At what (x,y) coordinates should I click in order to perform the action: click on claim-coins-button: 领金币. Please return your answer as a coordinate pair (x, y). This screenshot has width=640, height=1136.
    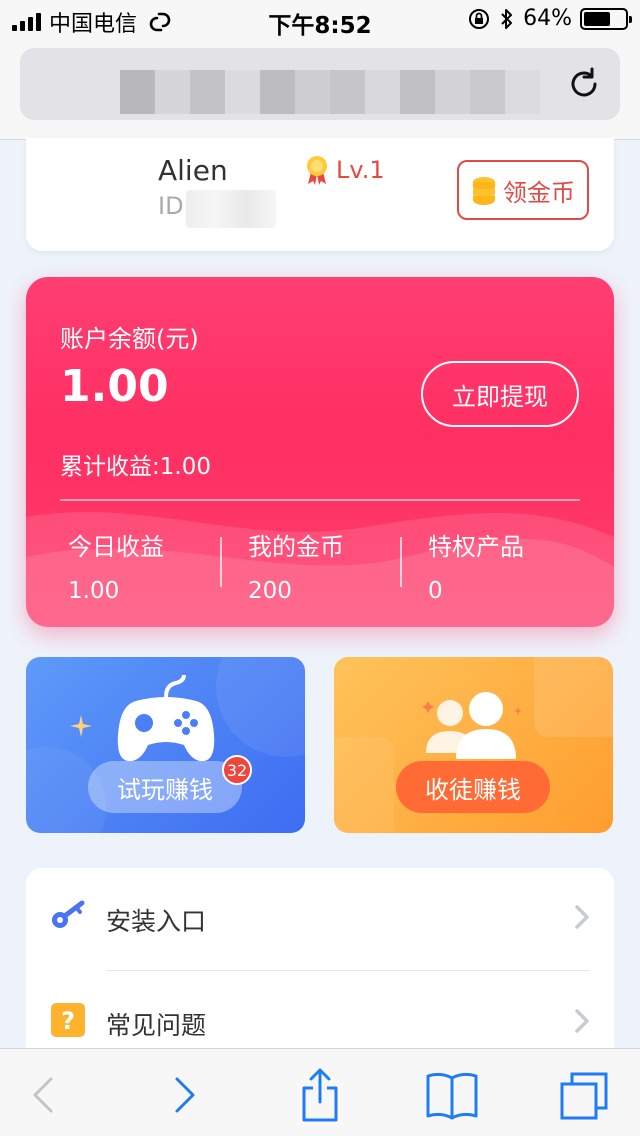
    Looking at the image, I should click on (523, 190).